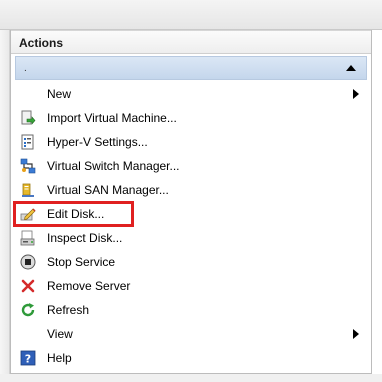 Image resolution: width=382 pixels, height=382 pixels. Describe the element at coordinates (191, 310) in the screenshot. I see `menu-item-refresh: Refresh` at that location.